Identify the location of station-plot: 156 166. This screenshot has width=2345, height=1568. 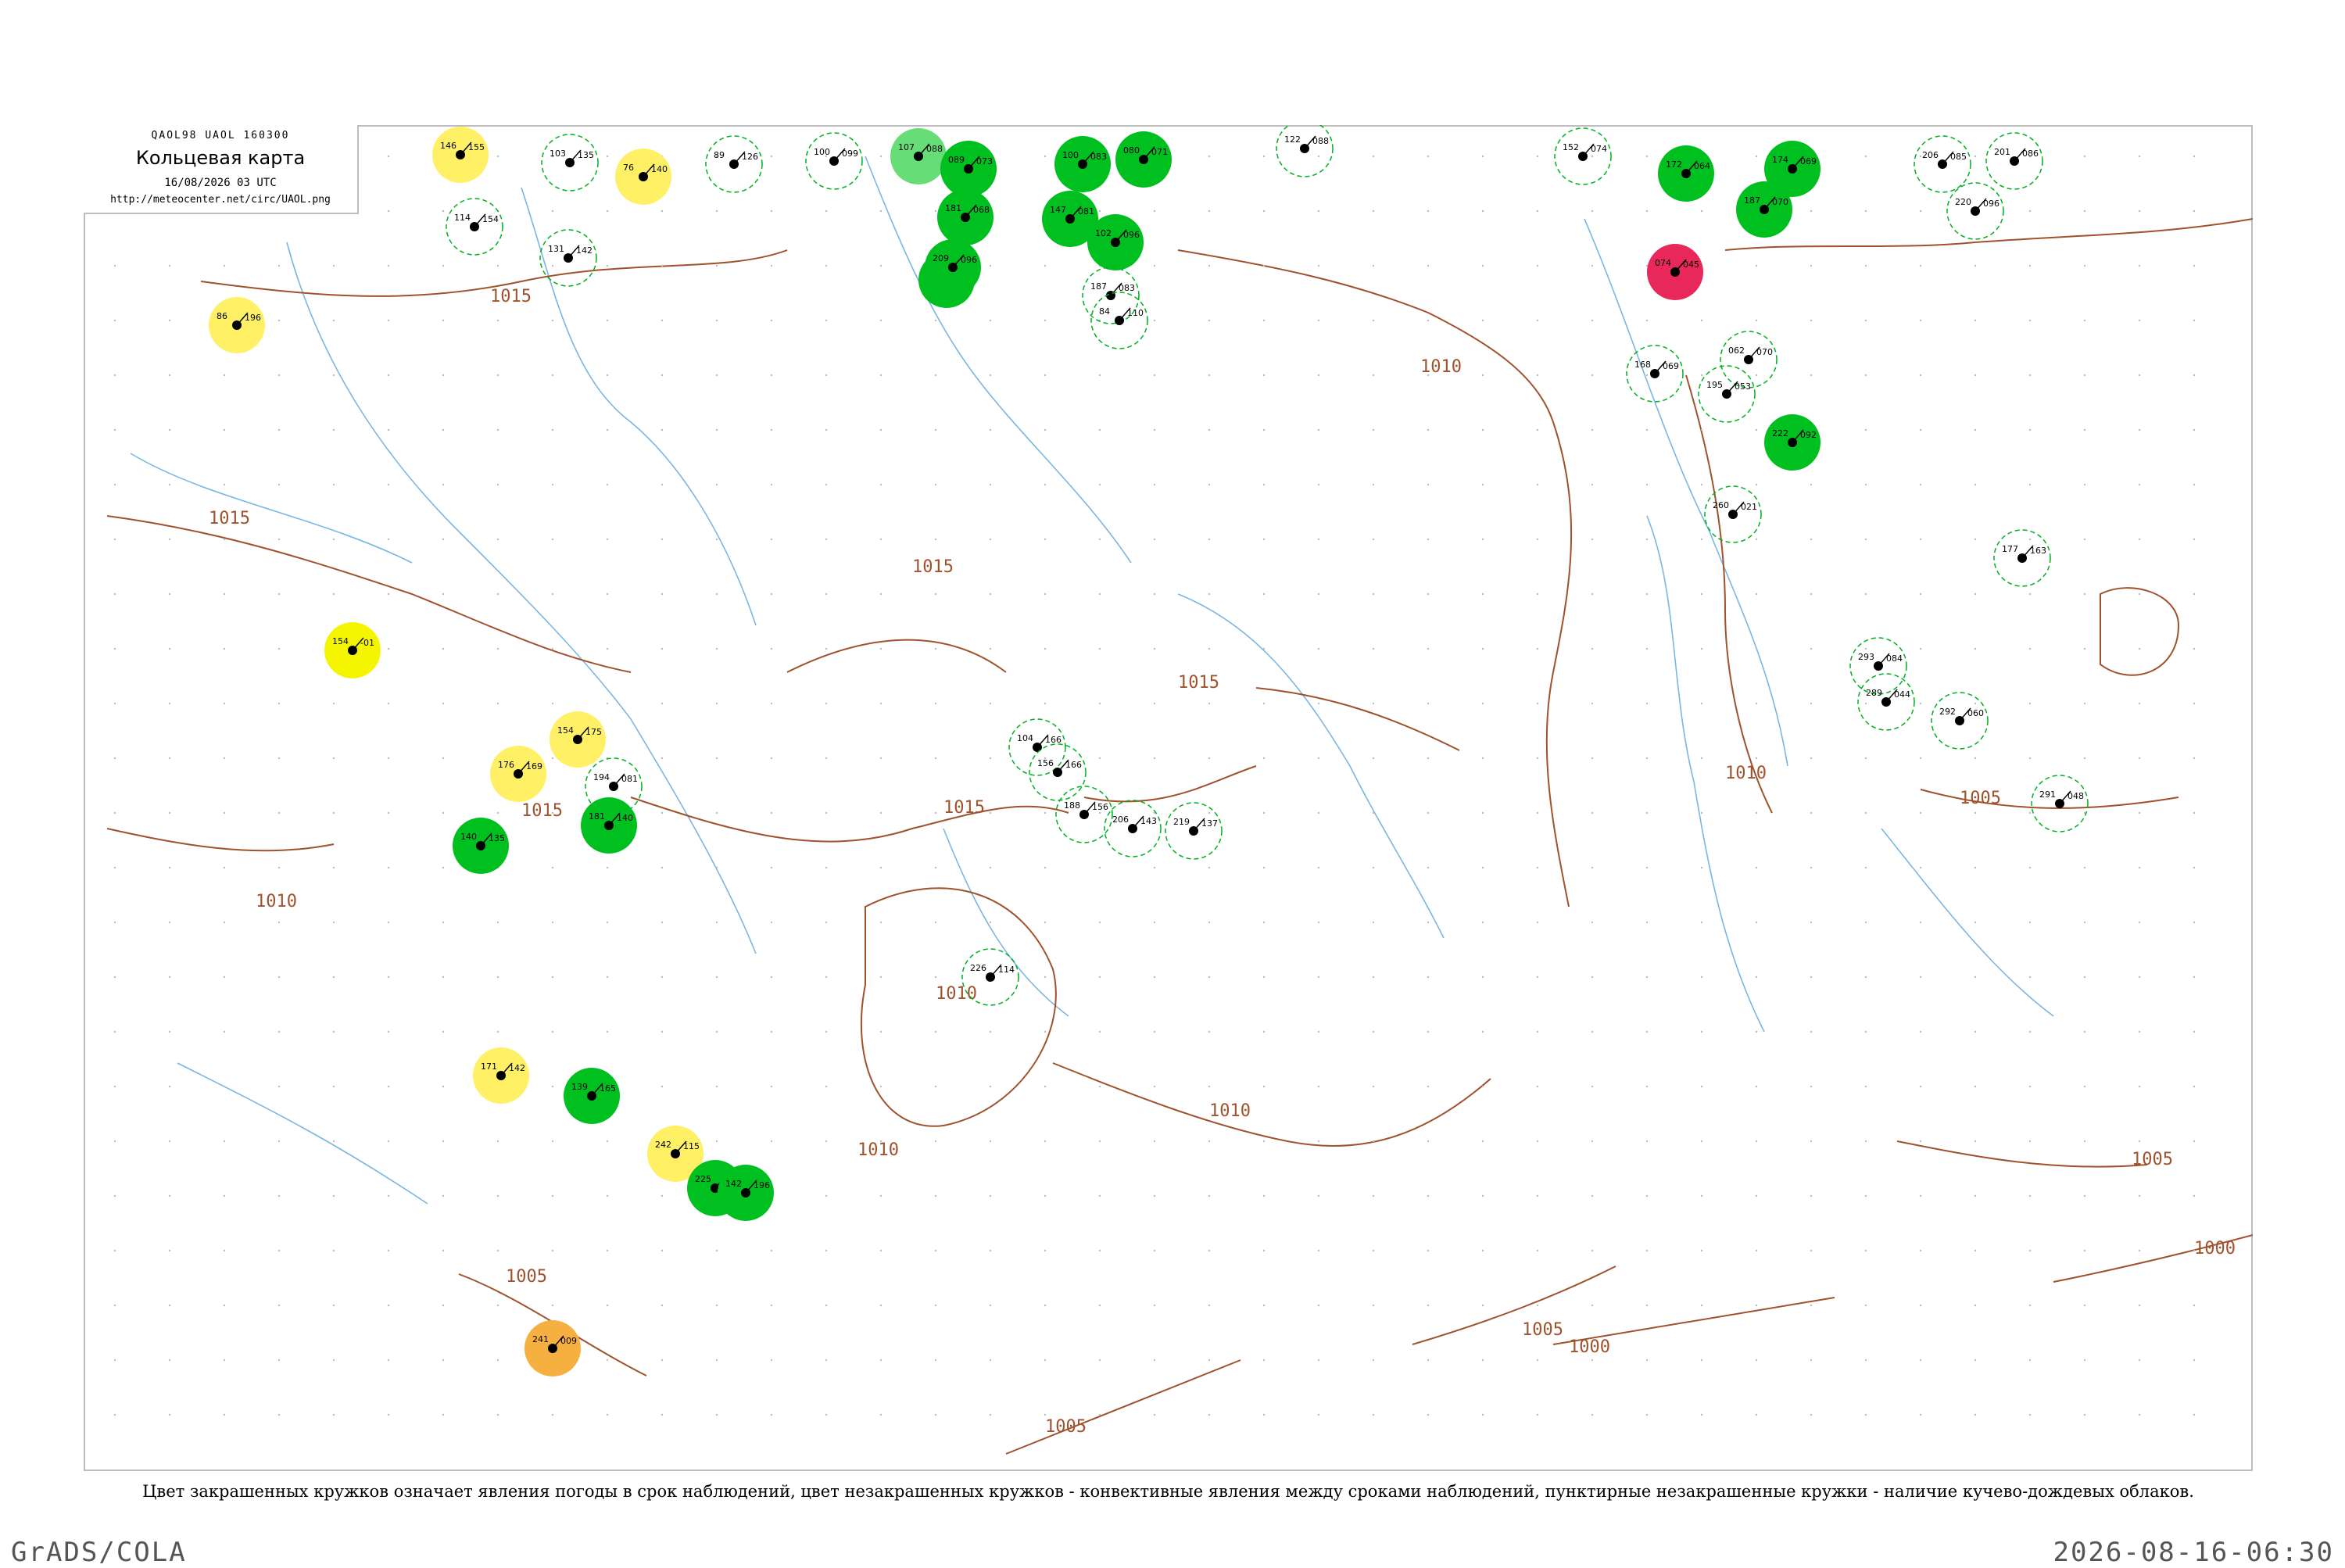
(1058, 772).